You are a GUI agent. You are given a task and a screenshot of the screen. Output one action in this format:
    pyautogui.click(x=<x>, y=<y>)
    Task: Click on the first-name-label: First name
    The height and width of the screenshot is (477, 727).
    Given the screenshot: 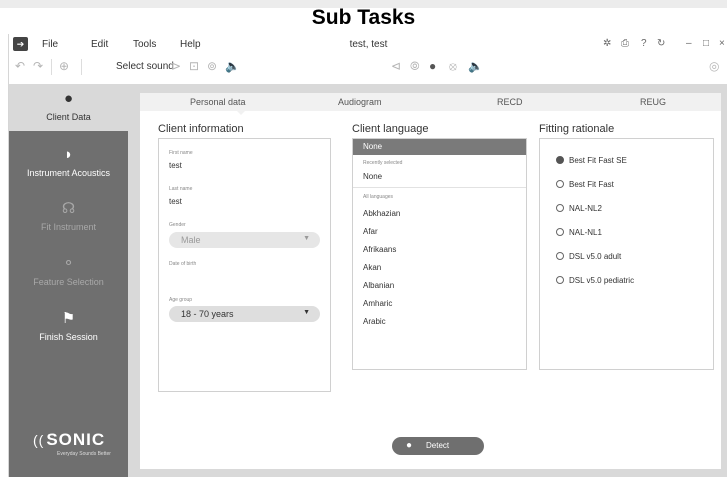 What is the action you would take?
    pyautogui.click(x=181, y=153)
    